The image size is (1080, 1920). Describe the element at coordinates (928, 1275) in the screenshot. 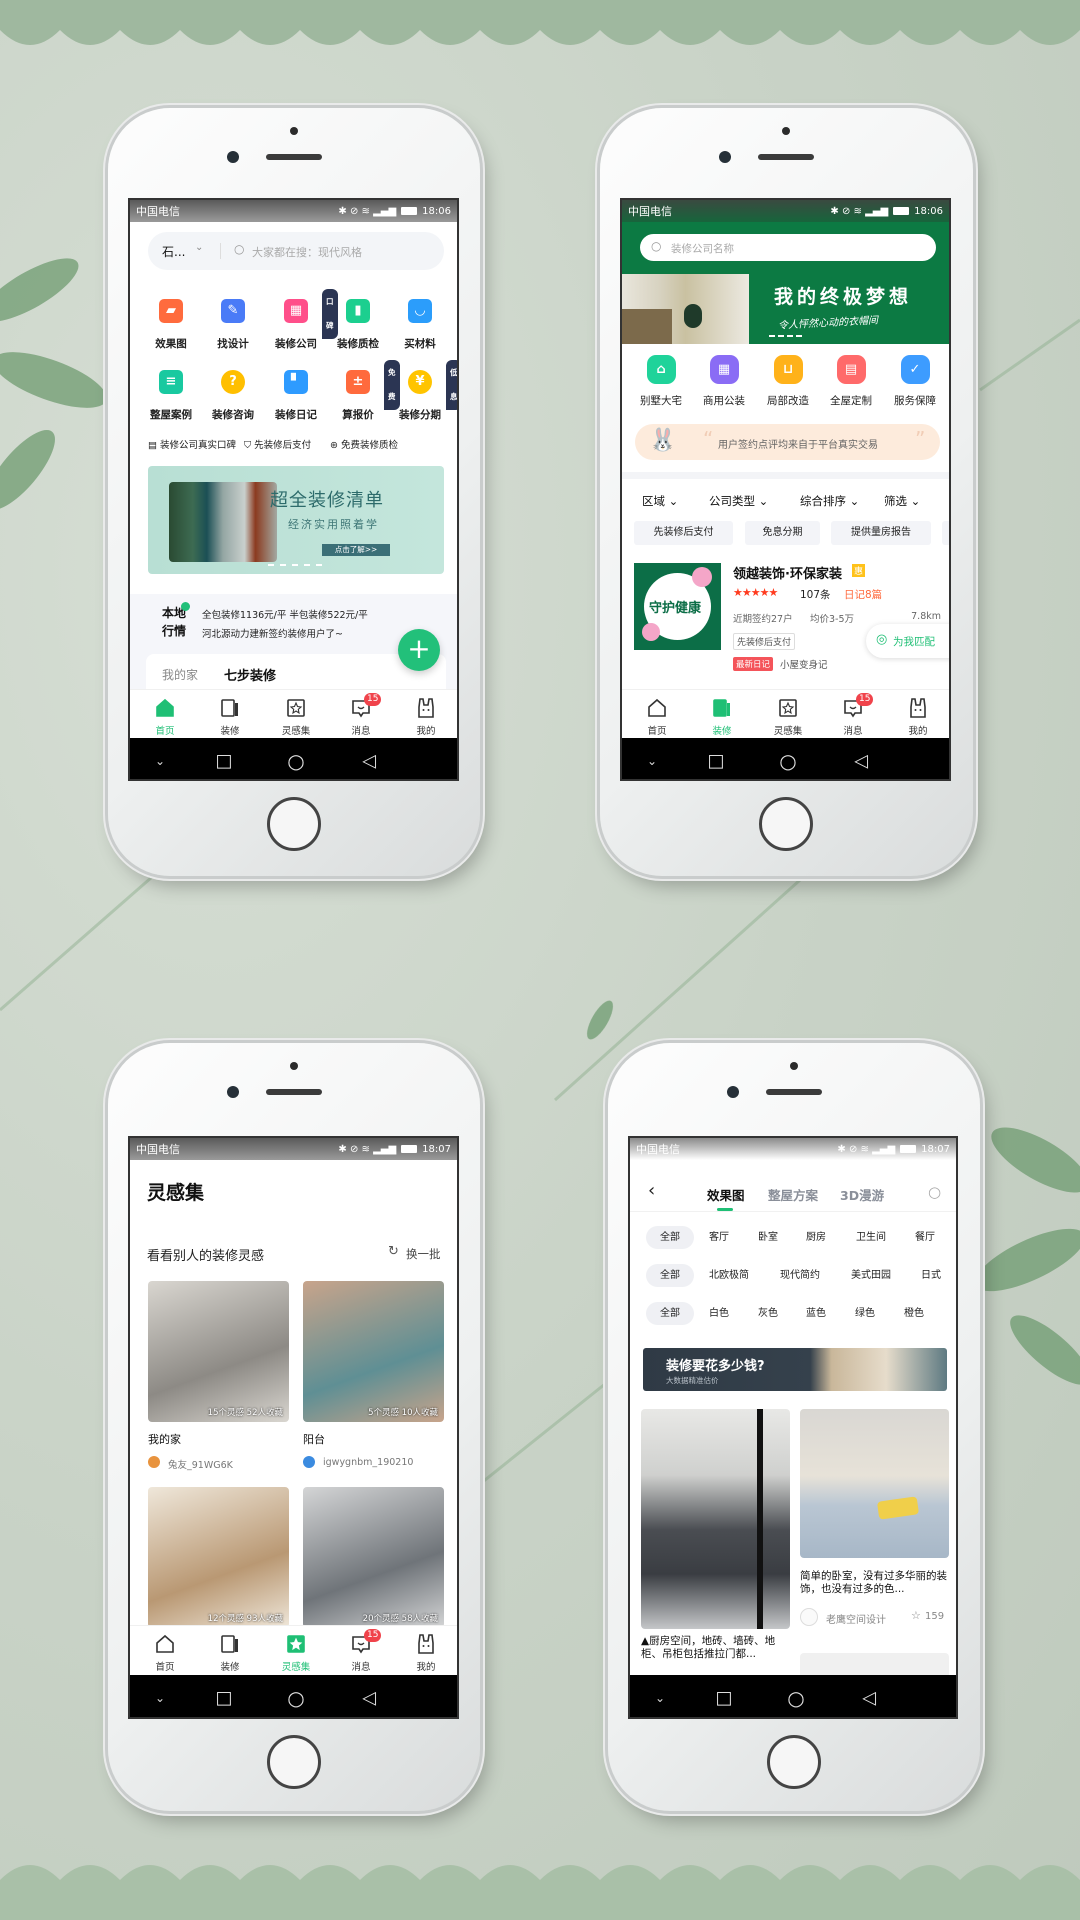

I see `filter-option: 日式` at that location.